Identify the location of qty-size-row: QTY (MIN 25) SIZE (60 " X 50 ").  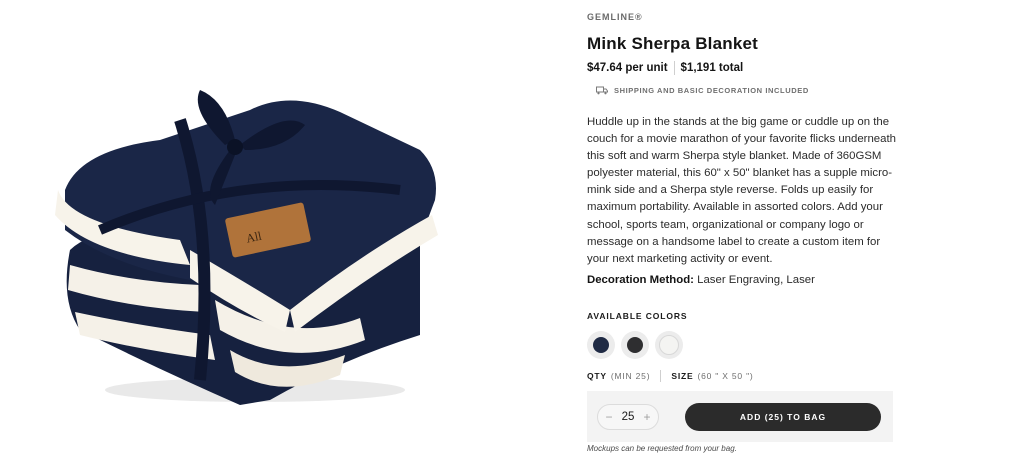
(742, 376).